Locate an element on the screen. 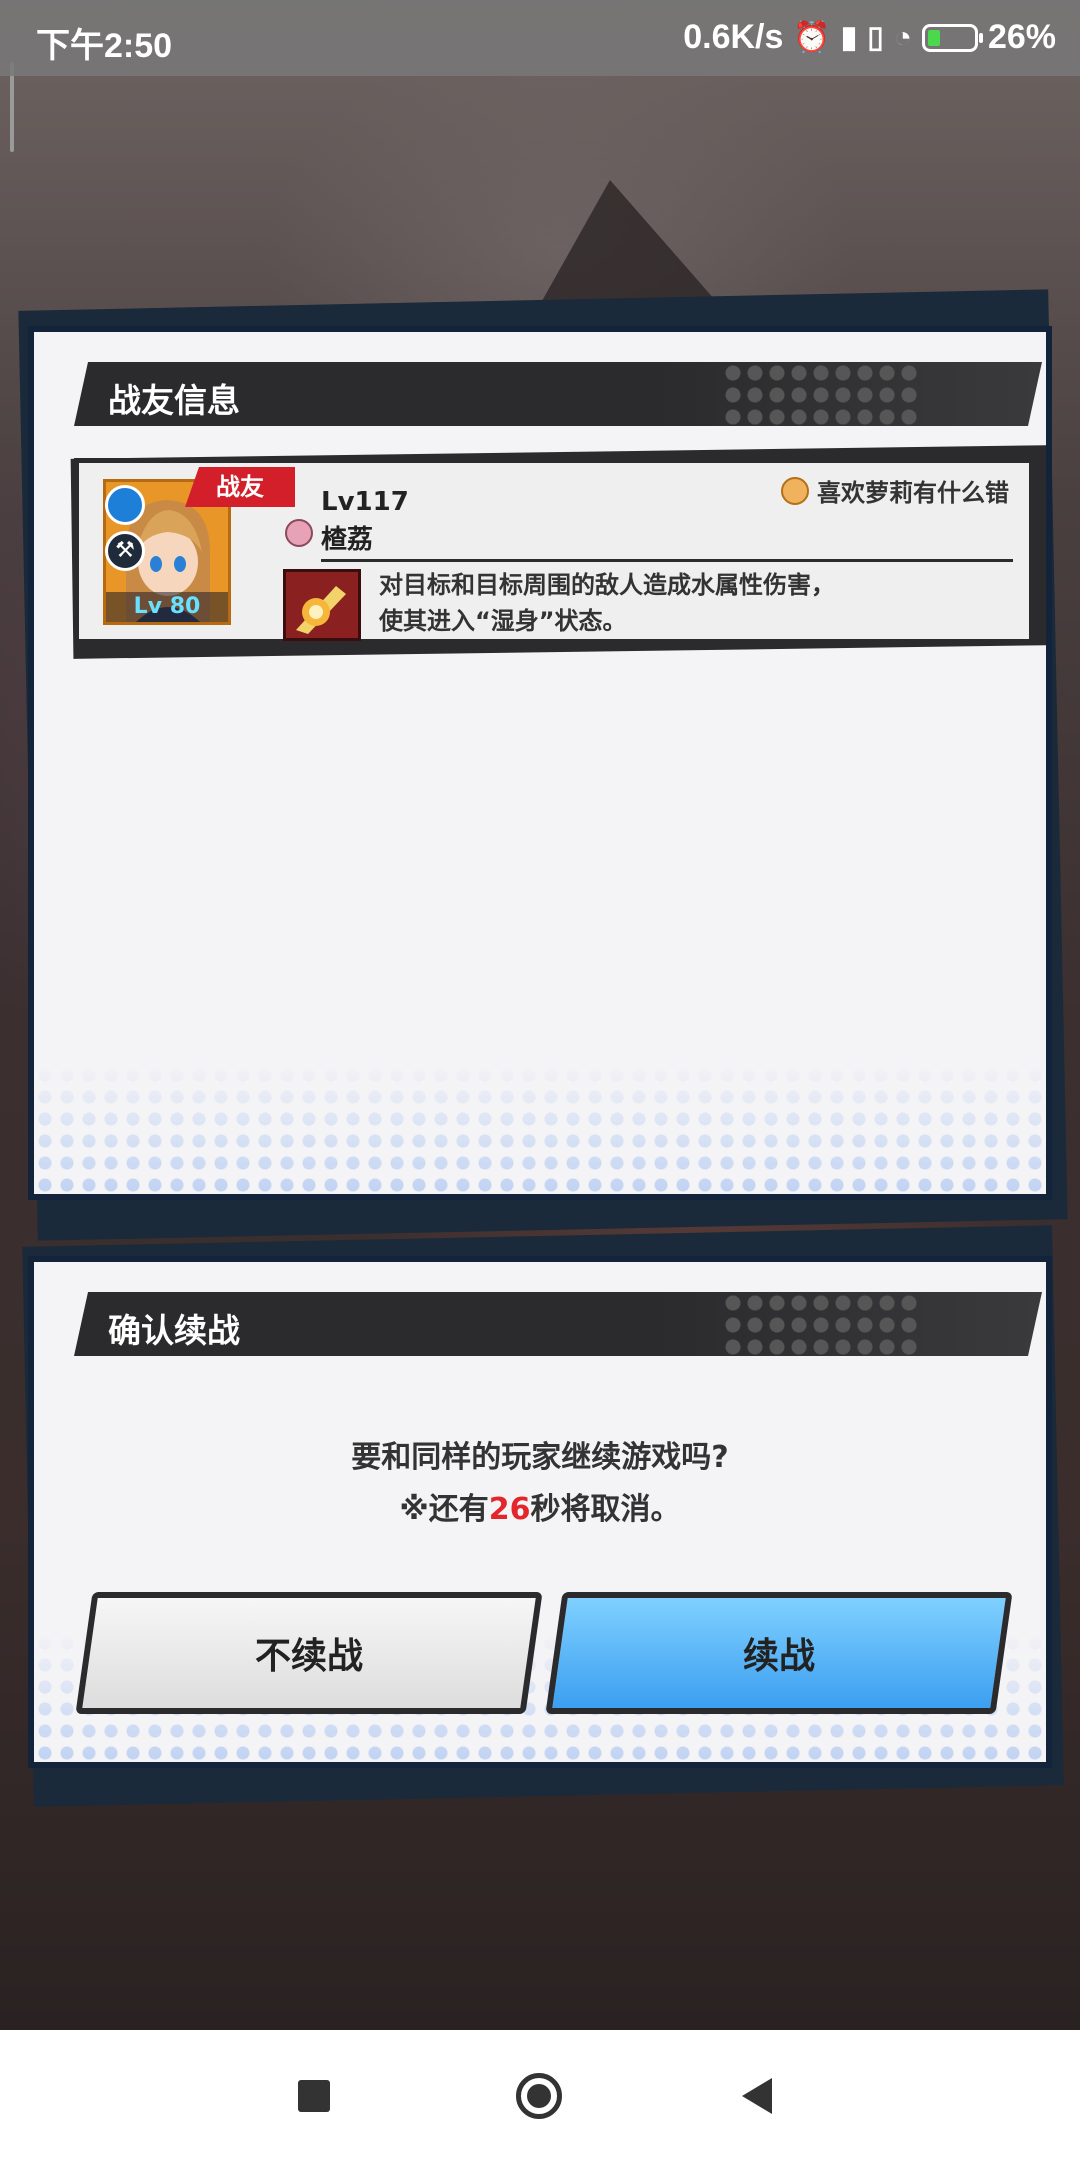  skill-description-line-1: 对目标和目标周围的敌人造成水属性伤害， is located at coordinates (607, 585).